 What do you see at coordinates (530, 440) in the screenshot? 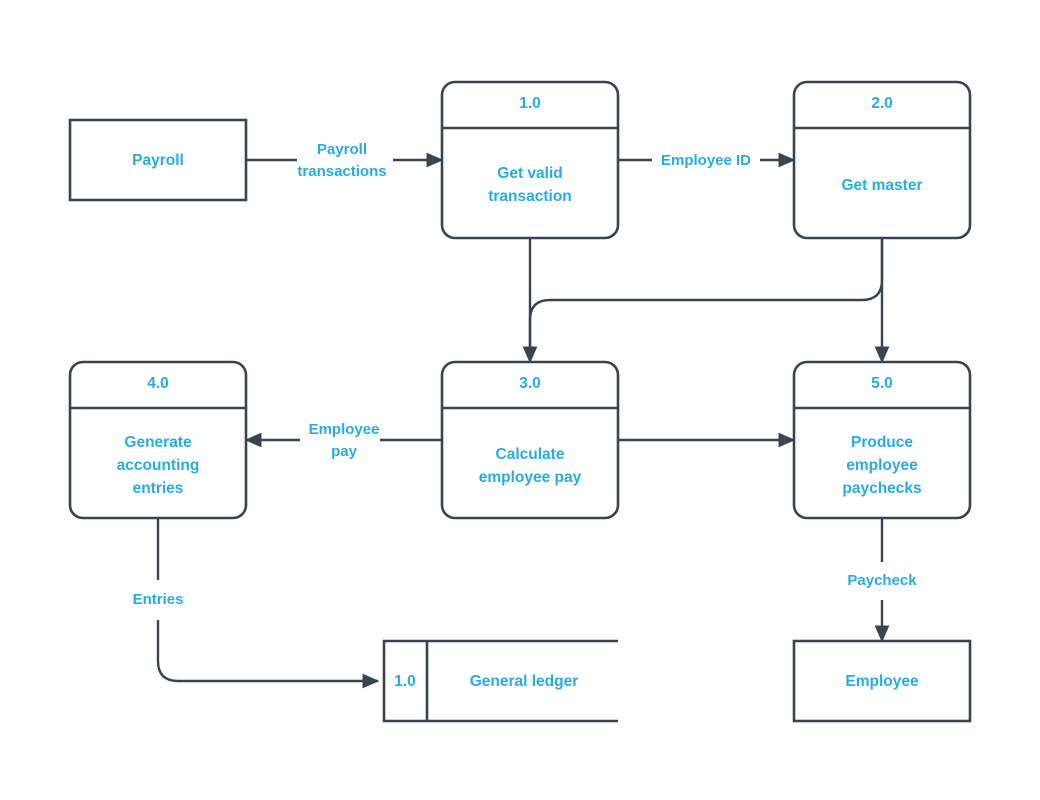
I see `process-3-0: 3.0 Calculate employee pay` at bounding box center [530, 440].